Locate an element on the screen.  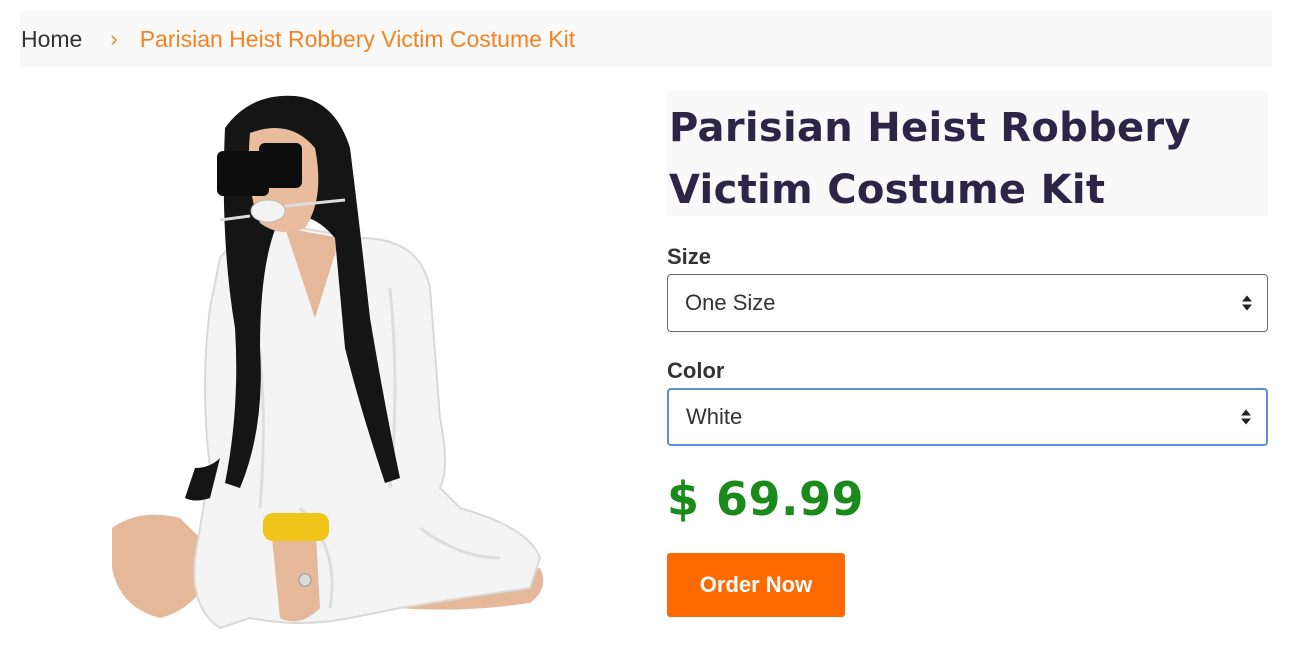
order-now-button: Order Now is located at coordinates (756, 585).